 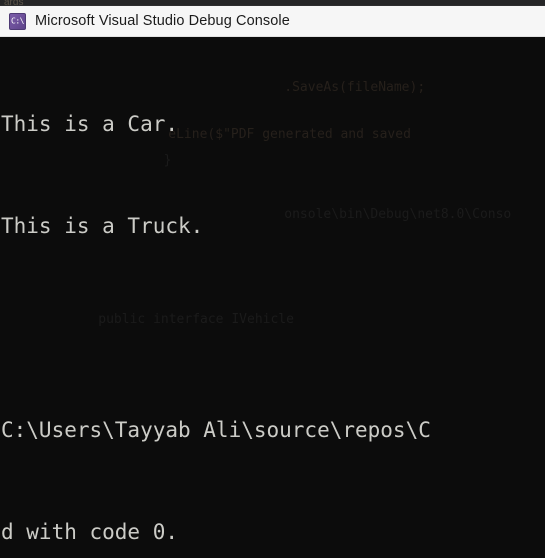 What do you see at coordinates (90, 532) in the screenshot?
I see `console-line: d with code 0.` at bounding box center [90, 532].